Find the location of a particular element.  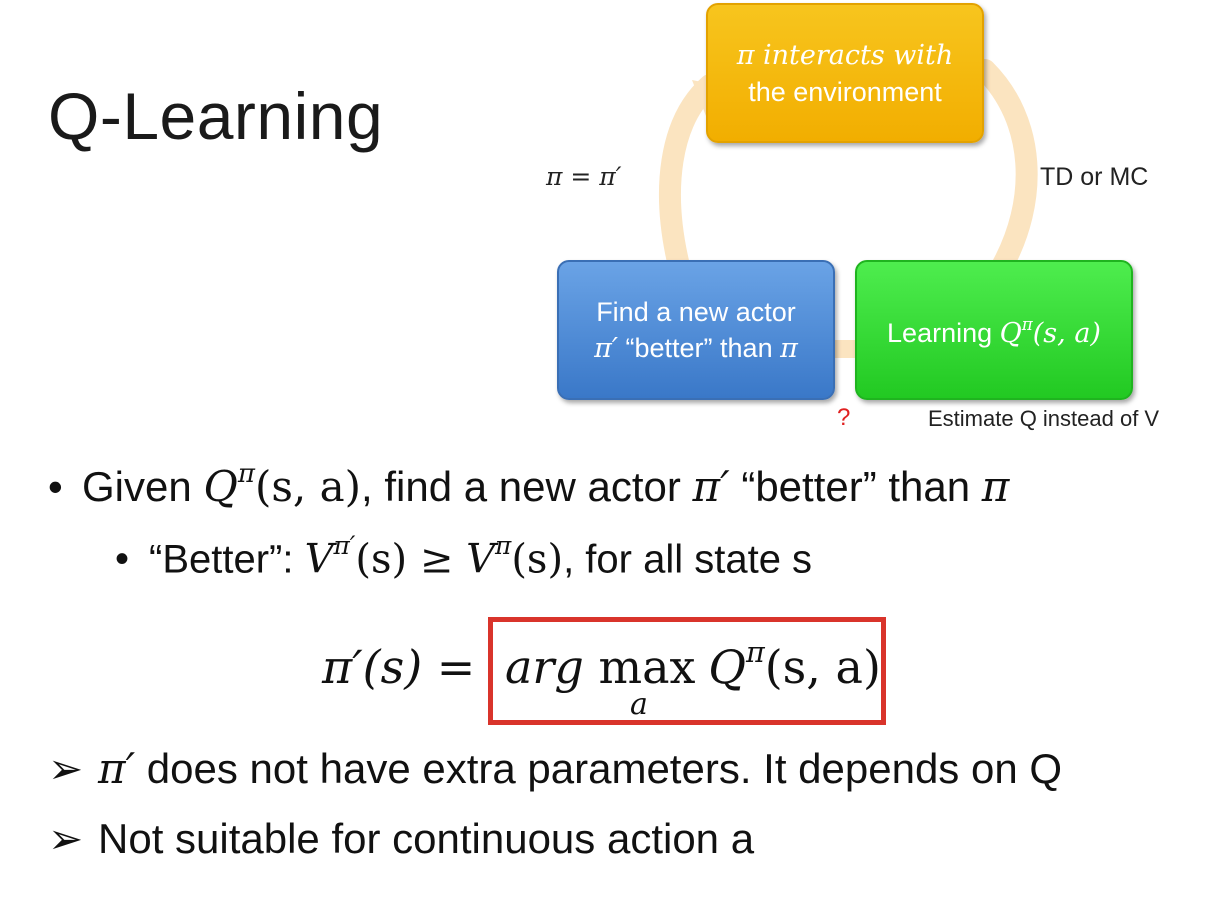

b2-arg1: (s) ≥ is located at coordinates (411, 559).